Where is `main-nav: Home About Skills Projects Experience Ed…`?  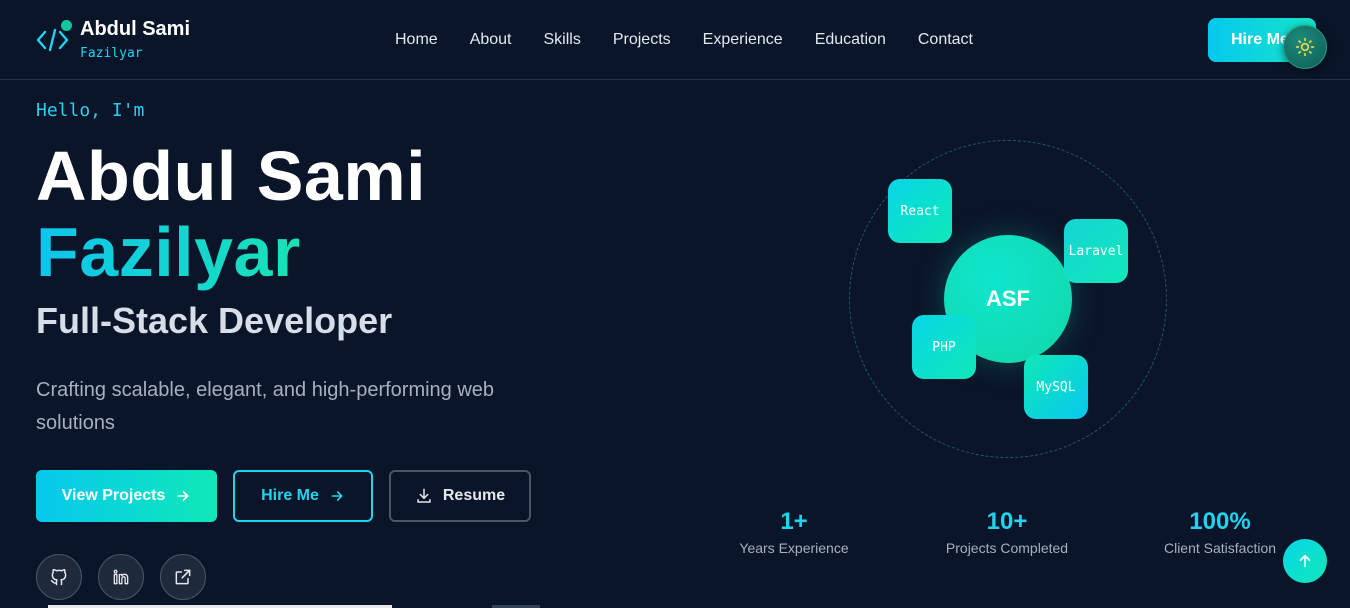
main-nav: Home About Skills Projects Experience Ed… is located at coordinates (700, 40).